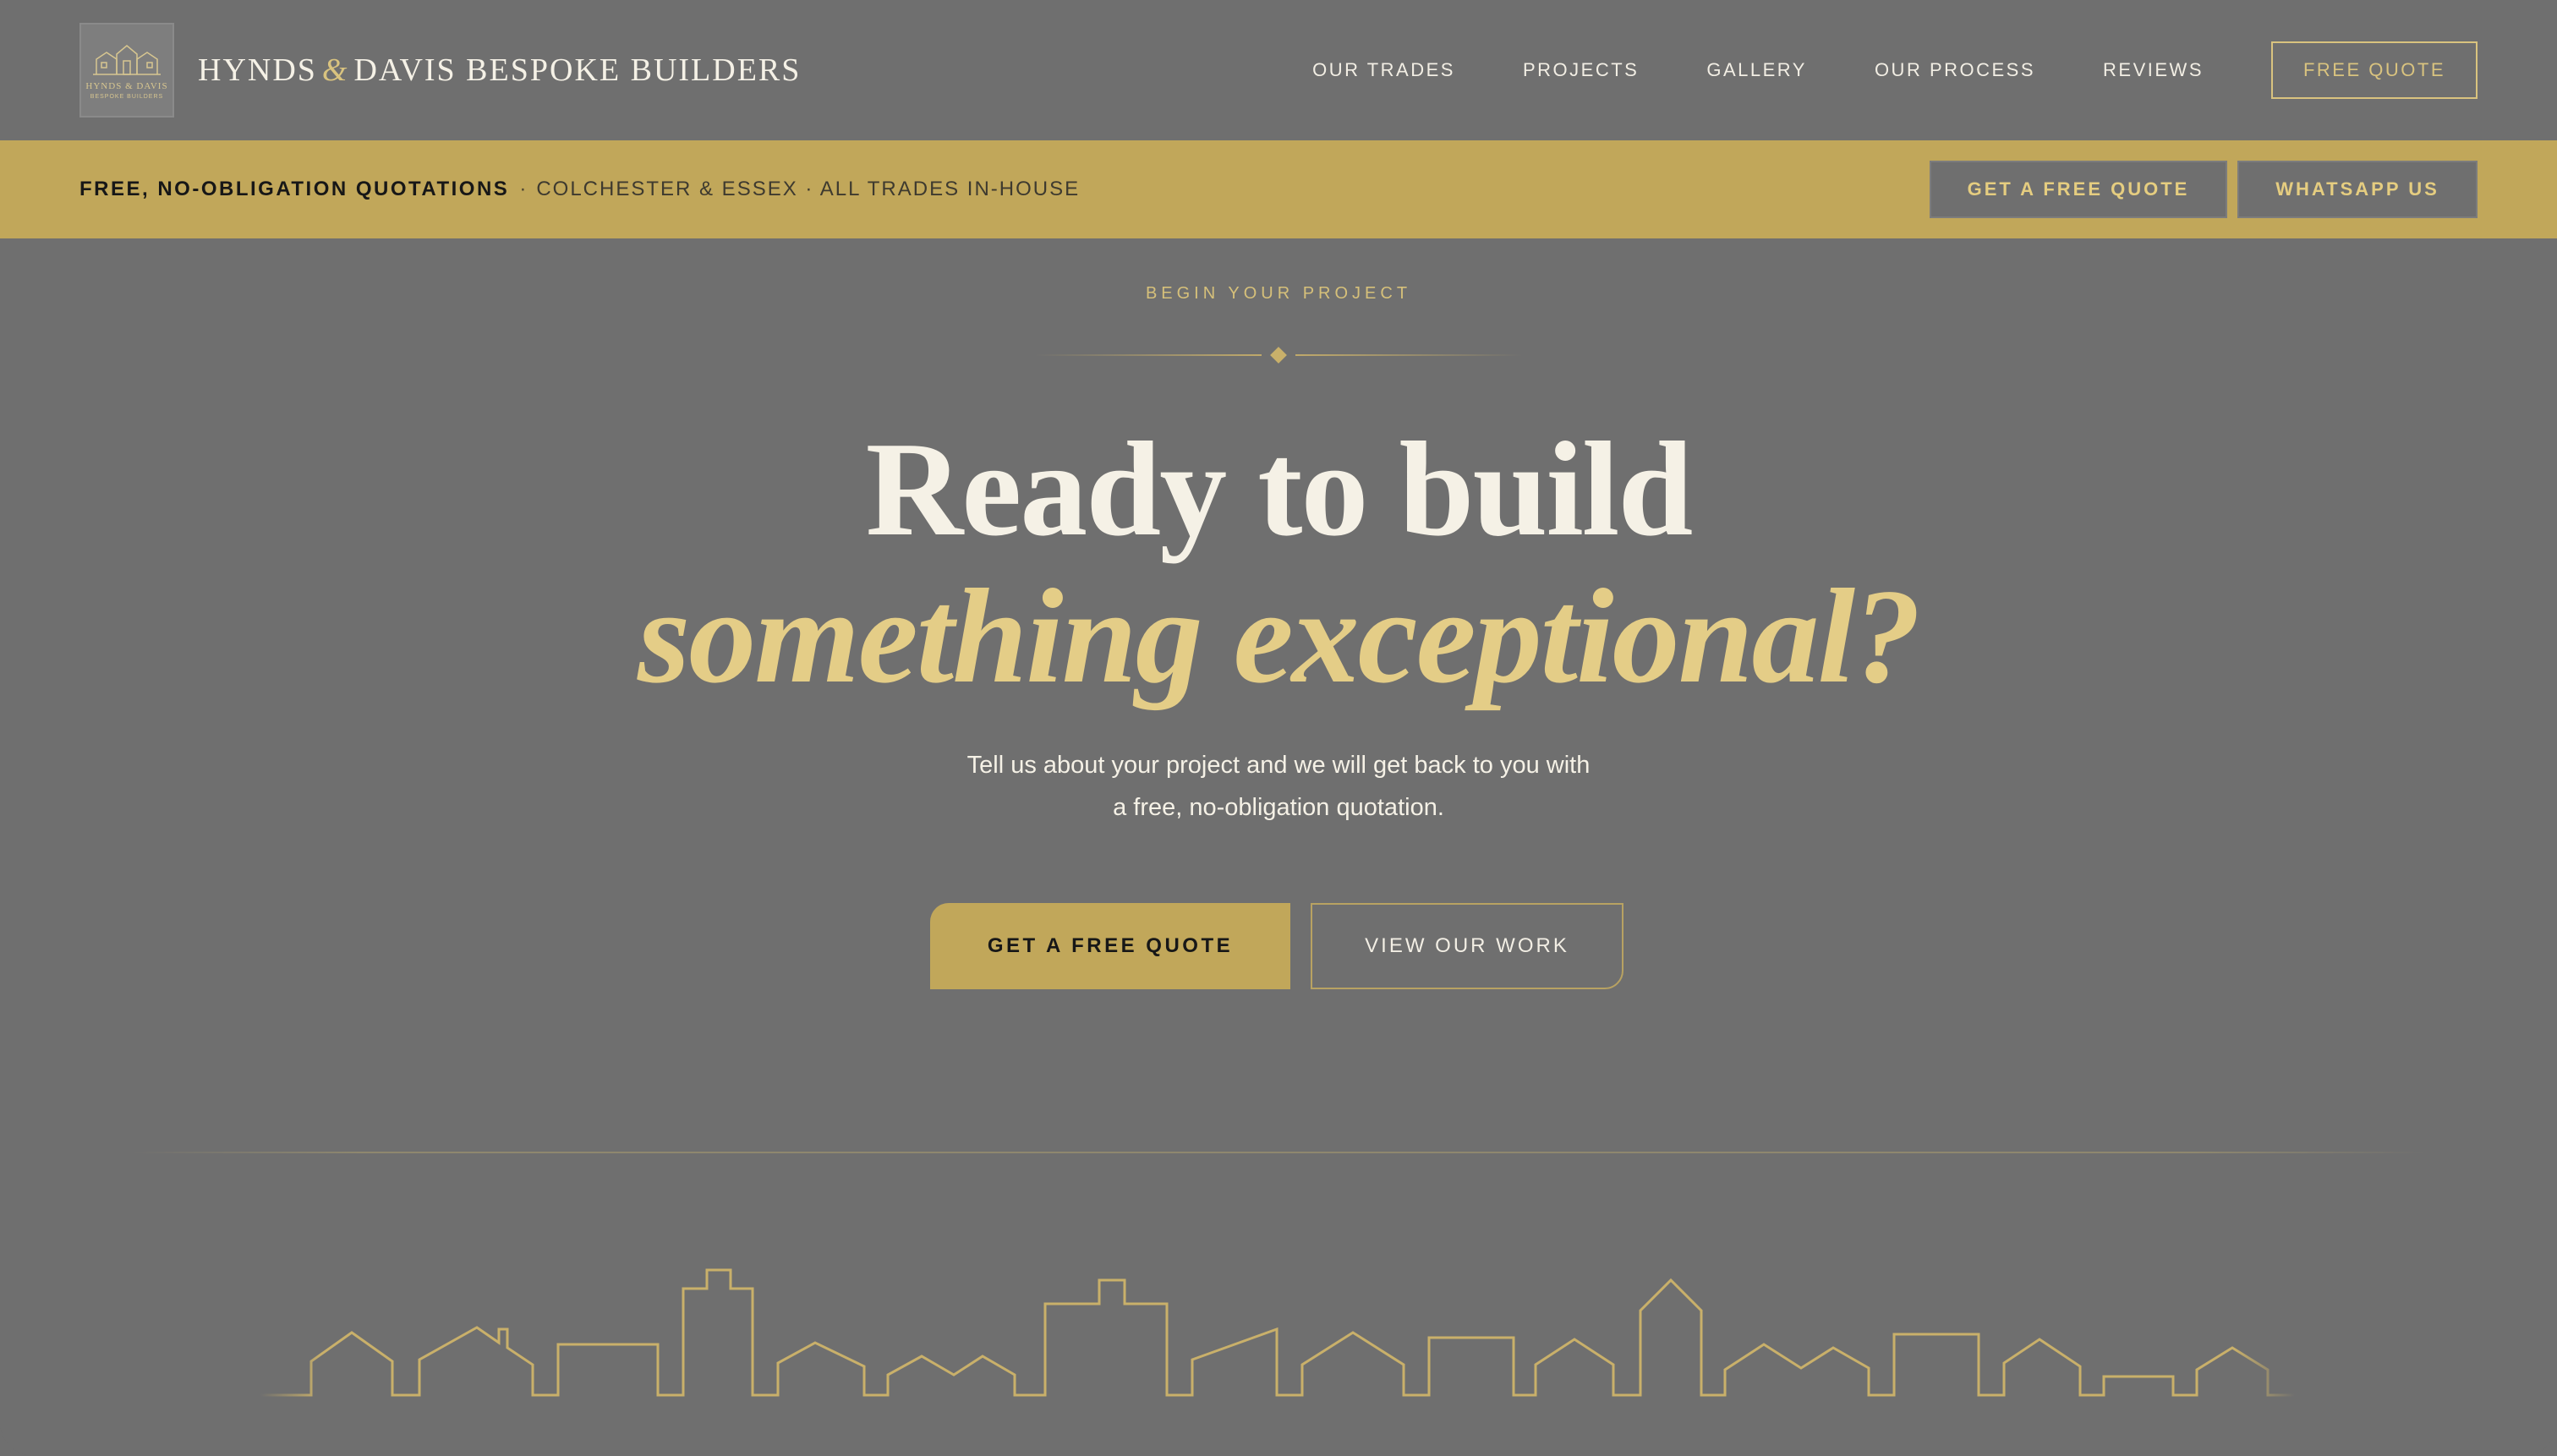 The height and width of the screenshot is (1456, 2557). I want to click on banner-headline: FREE, NO-OBLIGATION QUOTATIONS, so click(294, 189).